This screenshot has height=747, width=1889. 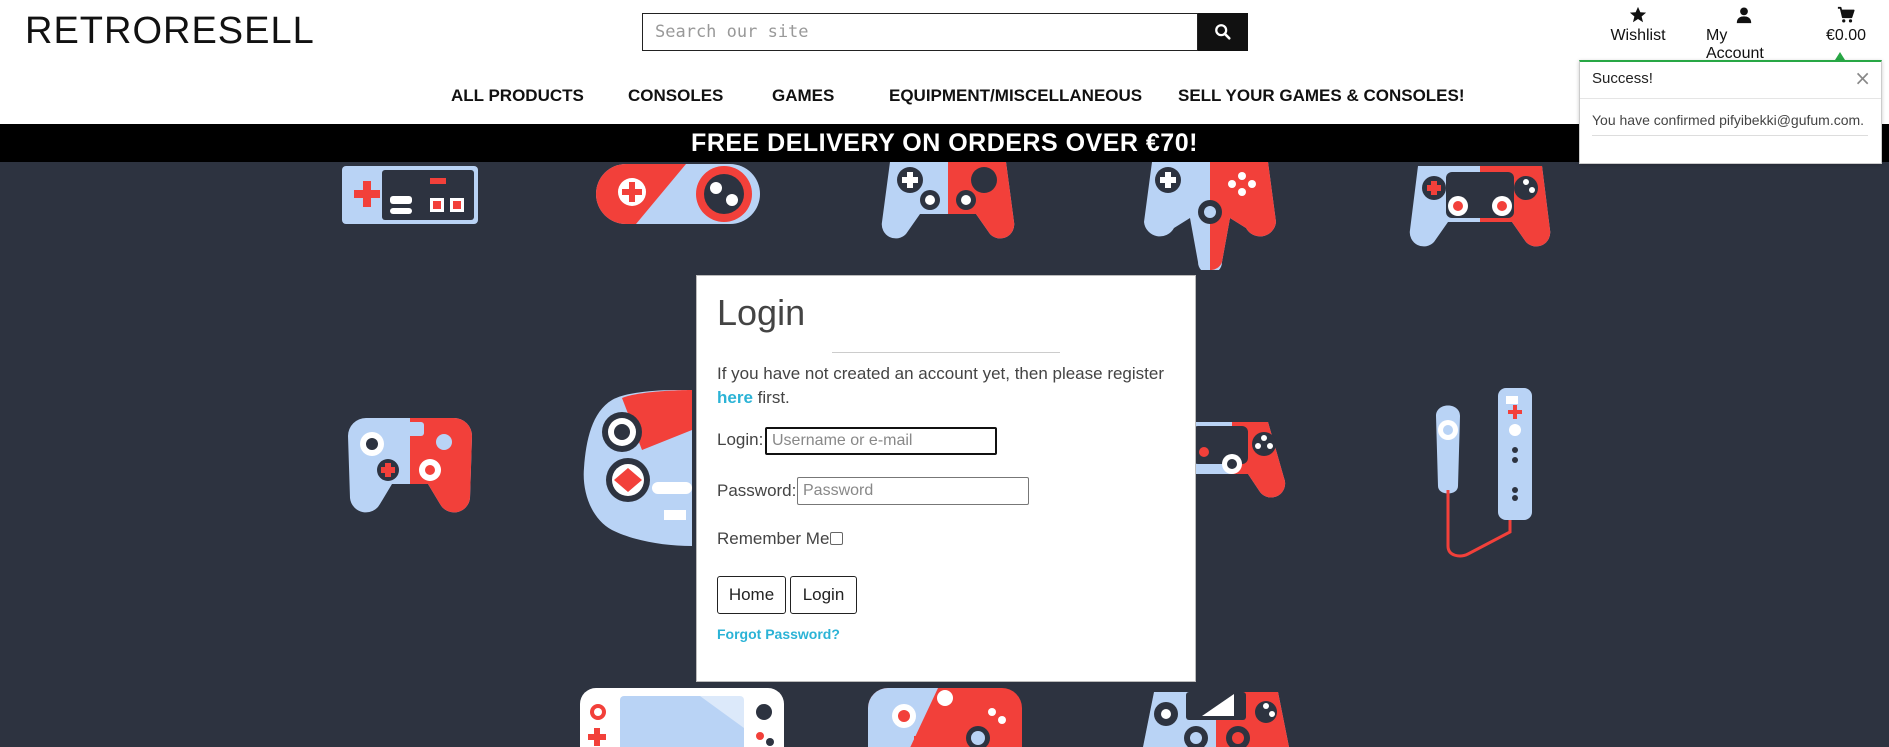 I want to click on wishlist-link: Wishlist, so click(x=1638, y=22).